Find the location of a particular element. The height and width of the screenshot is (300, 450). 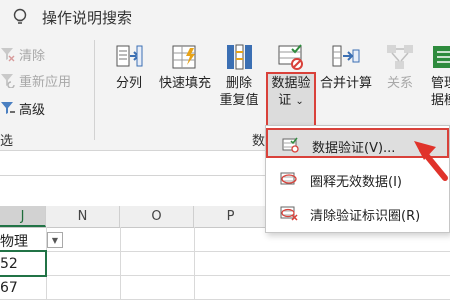

column-header-o: O is located at coordinates (157, 216).